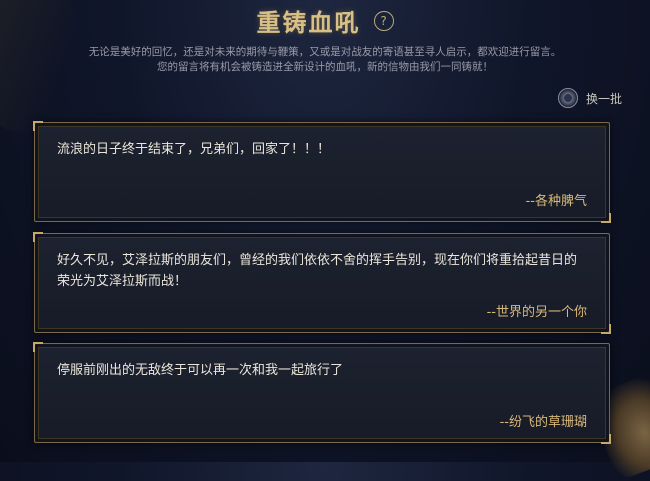  What do you see at coordinates (567, 98) in the screenshot?
I see `refresh-icon` at bounding box center [567, 98].